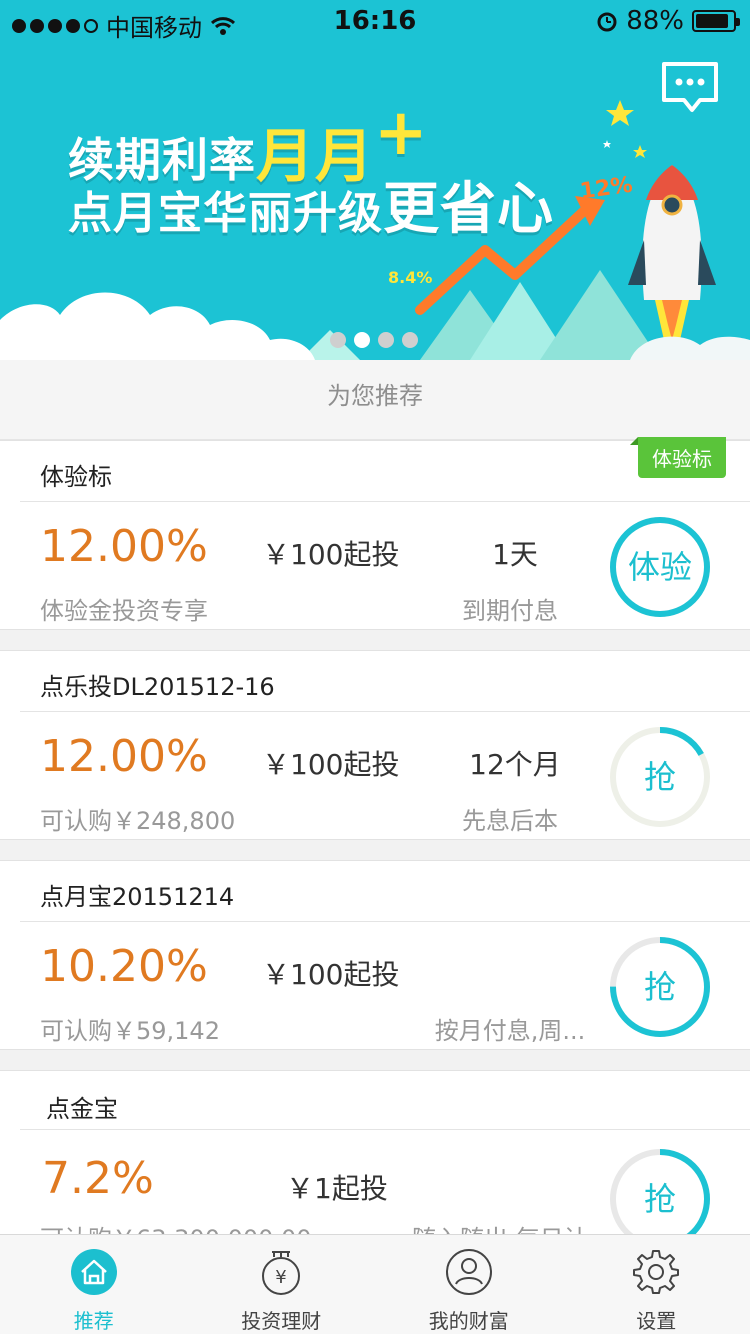 The image size is (750, 1334). I want to click on banner-headline-2: 点月宝华丽升级更省心, so click(311, 209).